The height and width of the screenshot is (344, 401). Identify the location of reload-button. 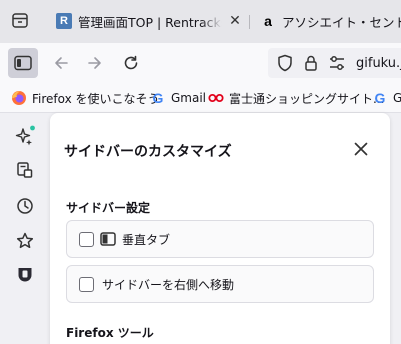
(131, 63).